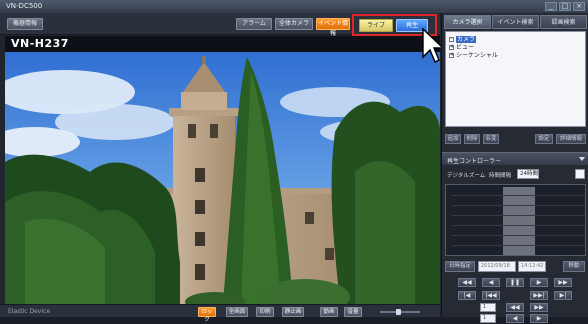 The image size is (588, 324). What do you see at coordinates (473, 54) in the screenshot?
I see `tree-item-sequential: + シーケンシャル` at bounding box center [473, 54].